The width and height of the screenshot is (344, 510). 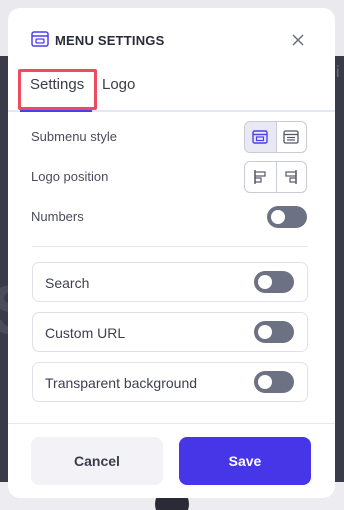 I want to click on transparent-background-label: Transparent background, so click(x=121, y=383).